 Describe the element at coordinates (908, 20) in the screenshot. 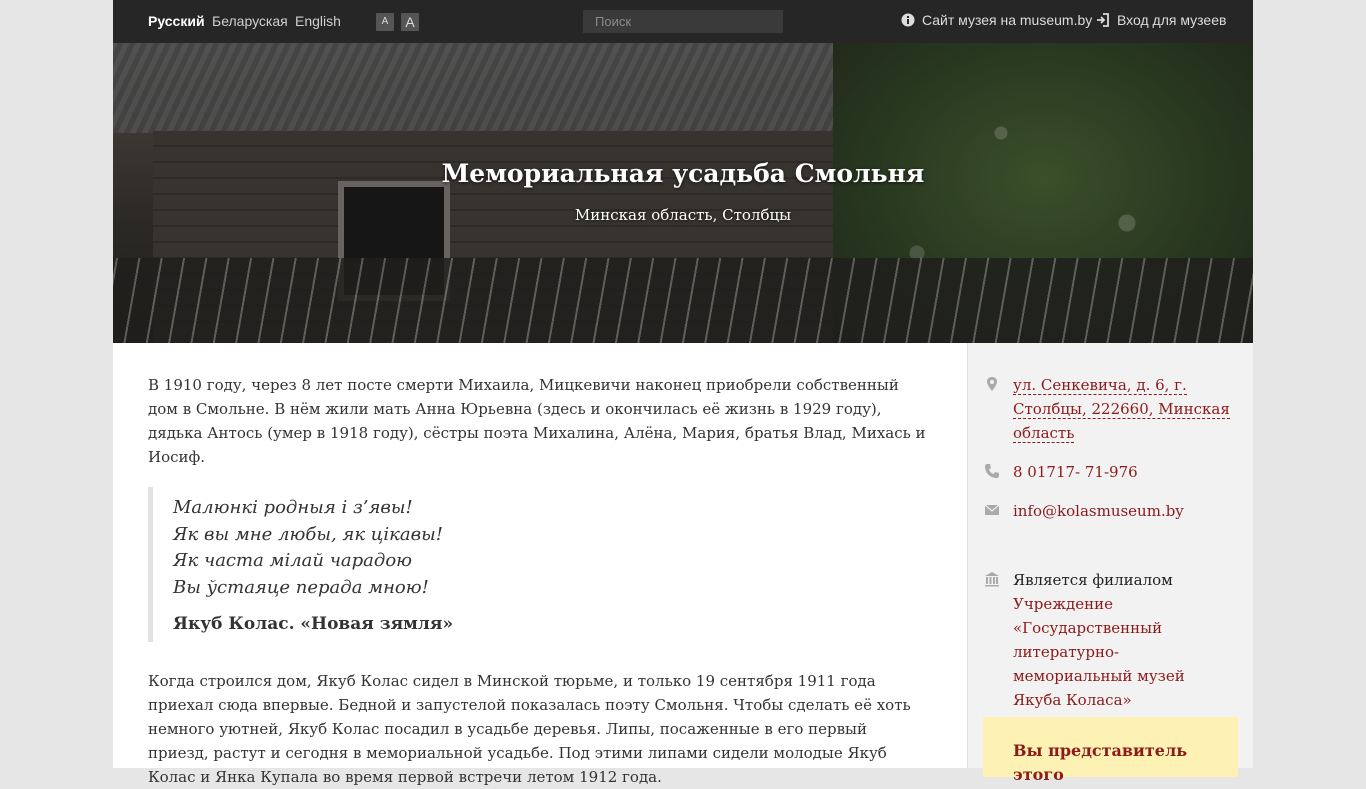

I see `info-icon` at that location.